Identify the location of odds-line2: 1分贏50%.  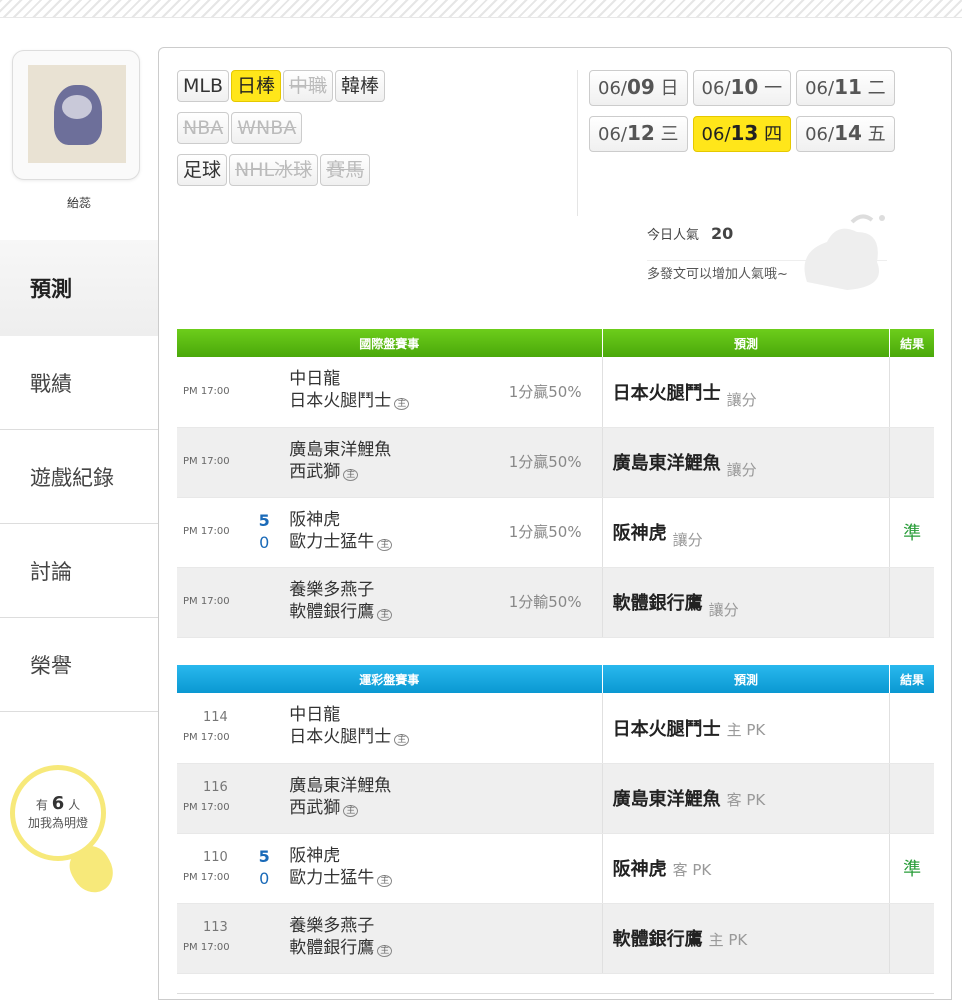
(545, 391).